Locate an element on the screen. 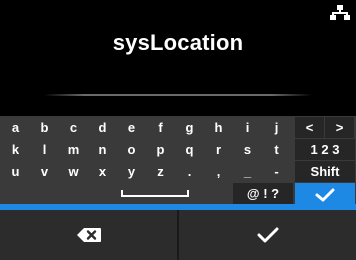 The image size is (356, 260). backspace-button is located at coordinates (88, 235).